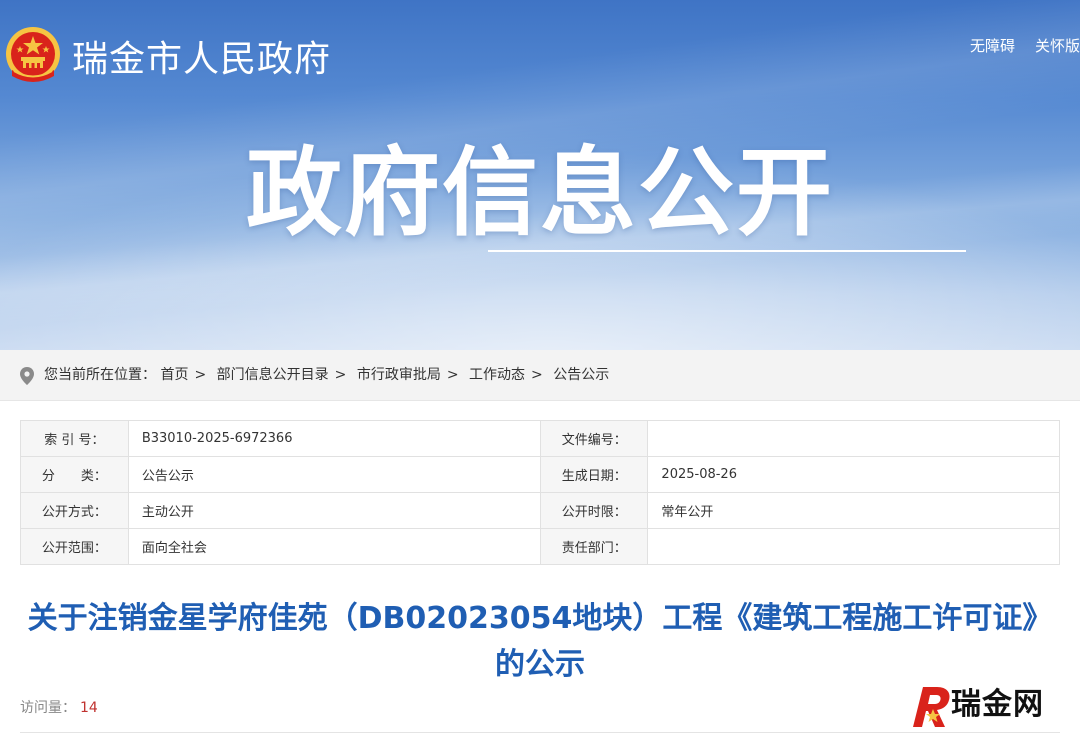  What do you see at coordinates (992, 46) in the screenshot?
I see `accessibility-link: 无障碍` at bounding box center [992, 46].